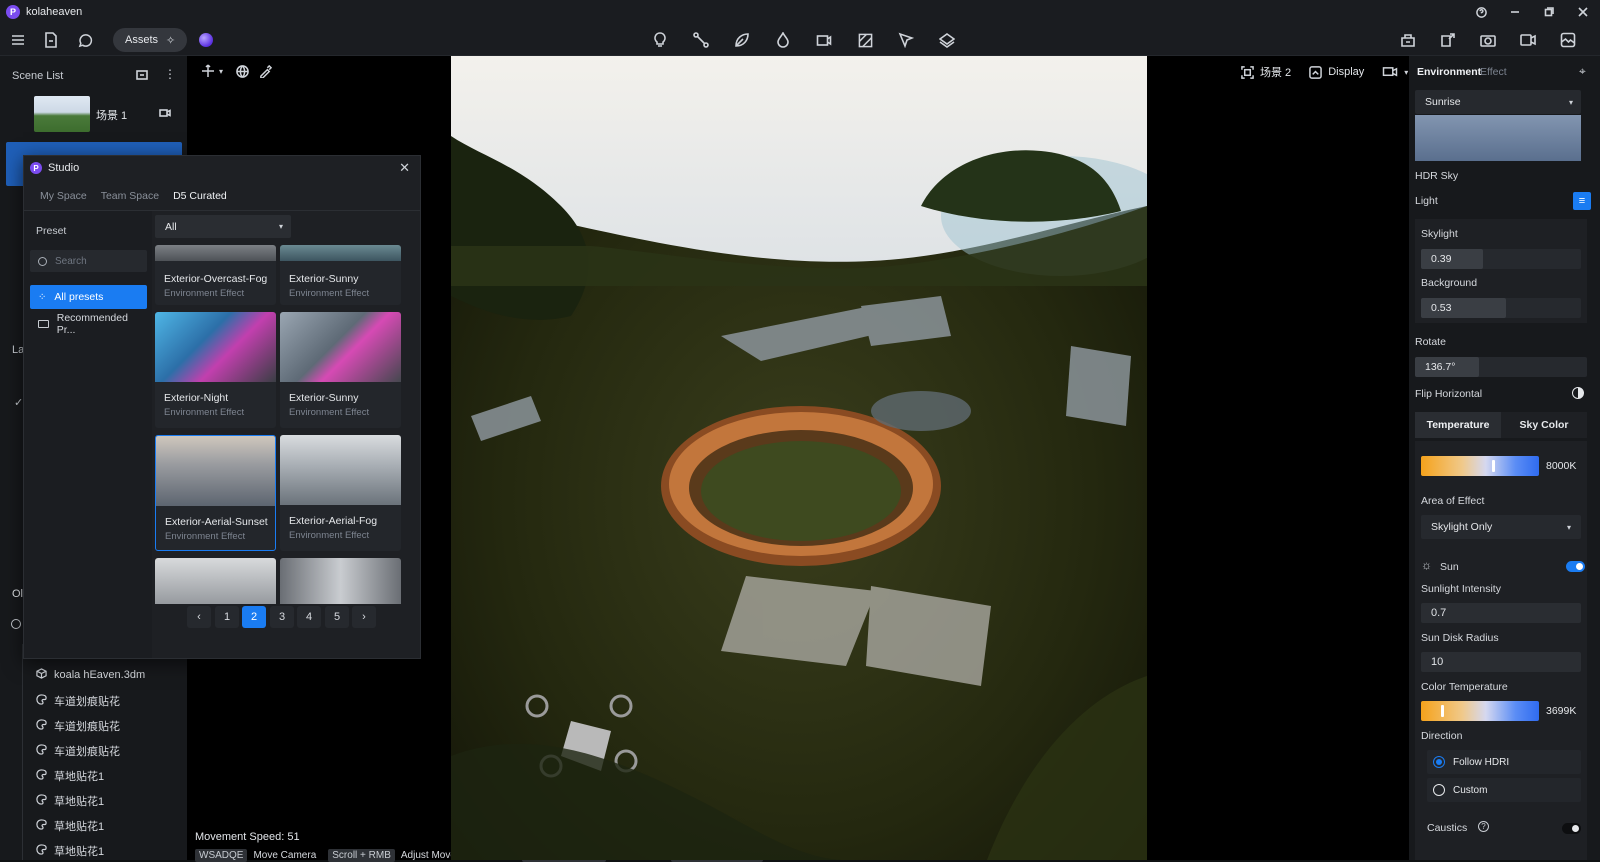  Describe the element at coordinates (1501, 613) in the screenshot. I see `sunlight-intensity-field: 0.7` at that location.